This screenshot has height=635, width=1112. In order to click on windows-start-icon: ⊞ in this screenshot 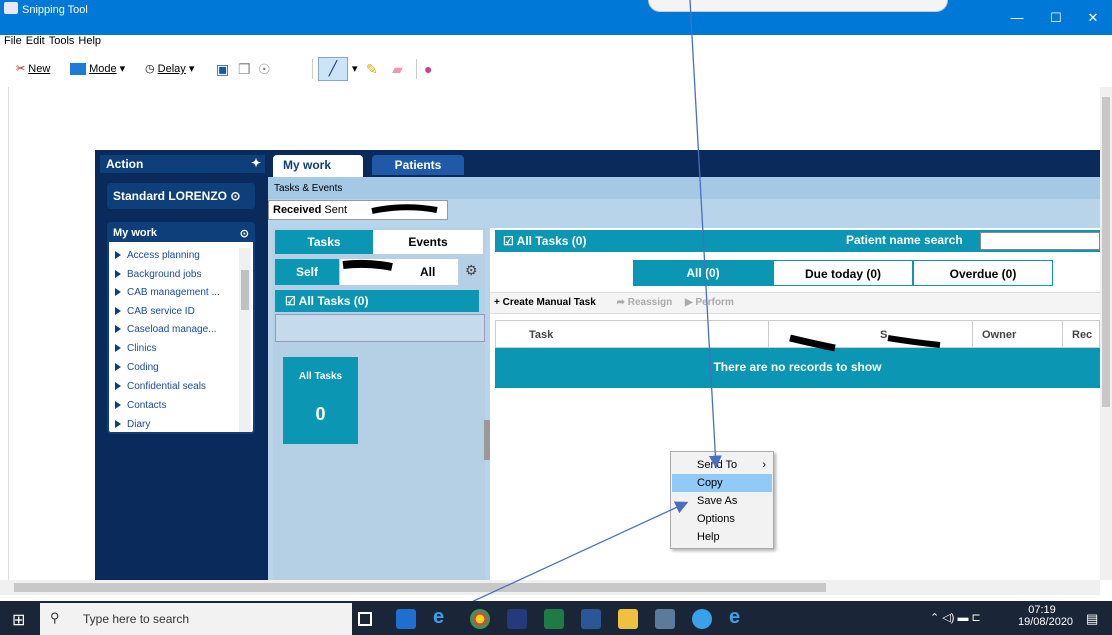, I will do `click(18, 620)`.